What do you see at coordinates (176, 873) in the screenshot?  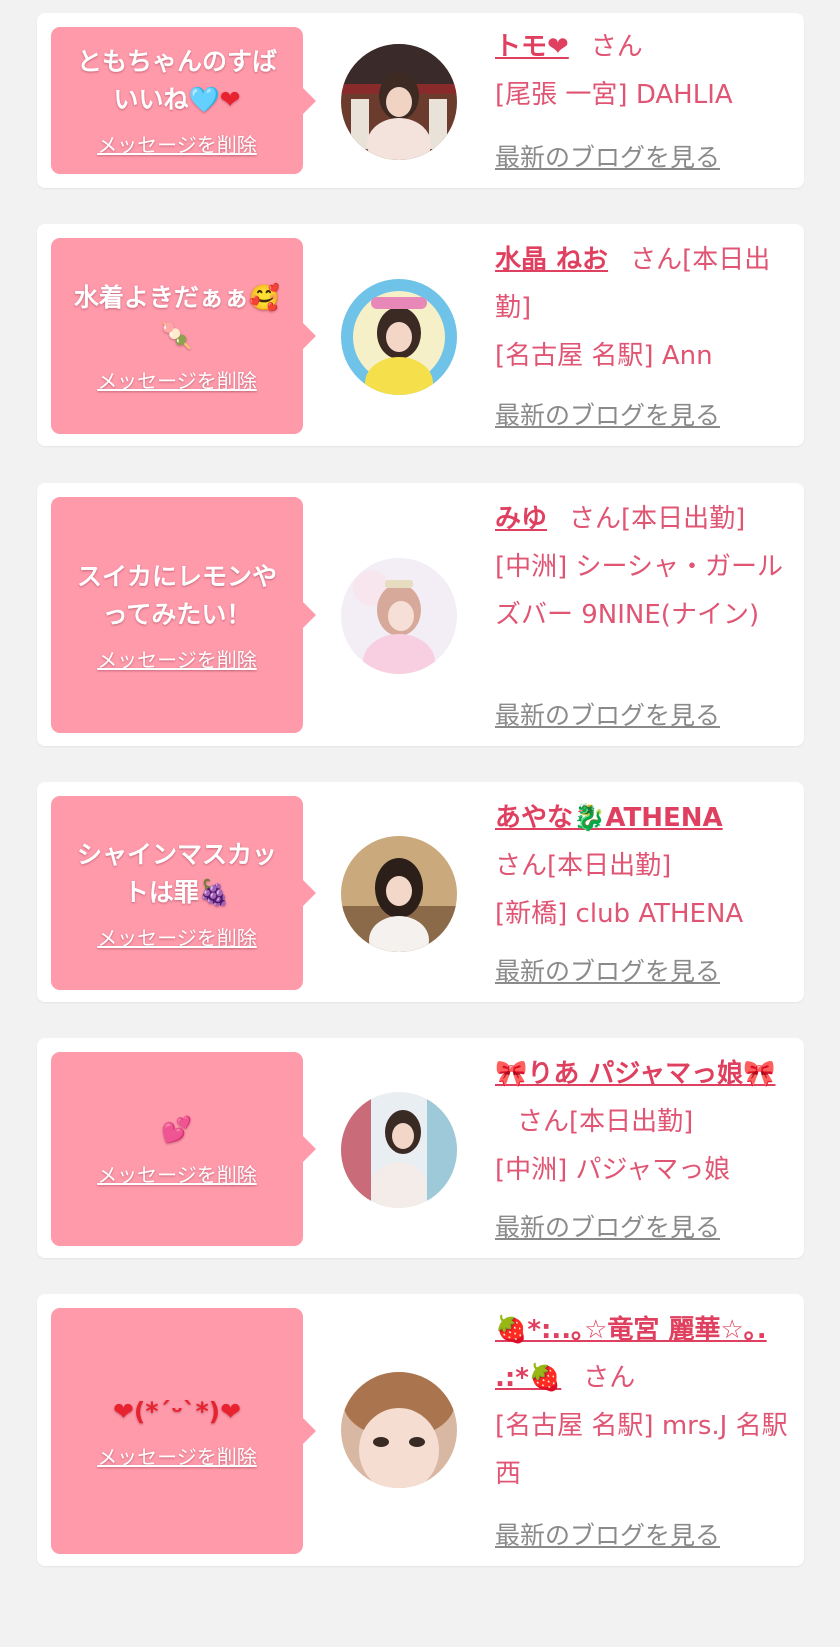 I see `message-text: シャインマスカッ トは罪🍇` at bounding box center [176, 873].